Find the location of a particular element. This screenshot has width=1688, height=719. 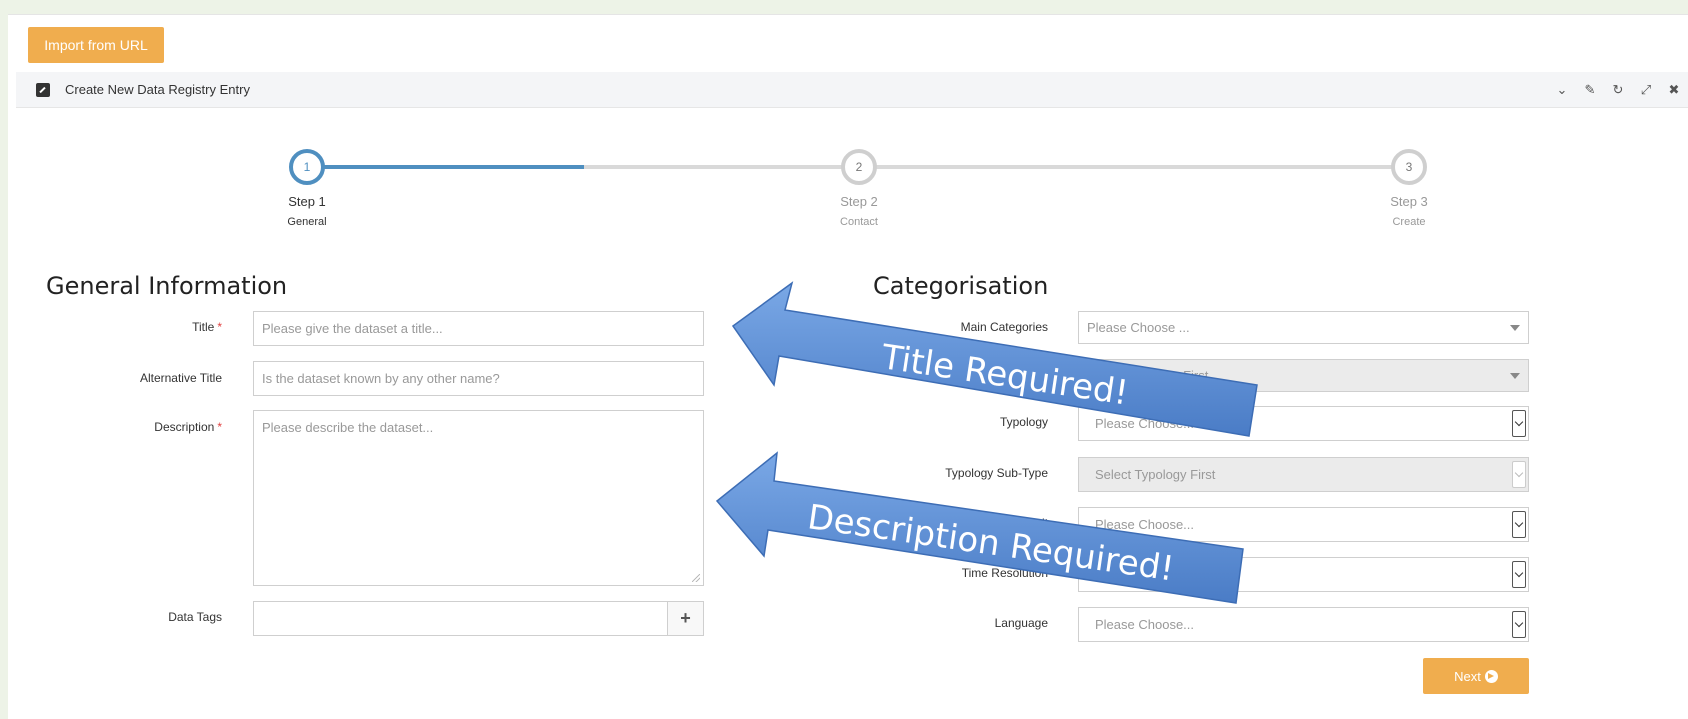

next-button: Next is located at coordinates (1476, 676).